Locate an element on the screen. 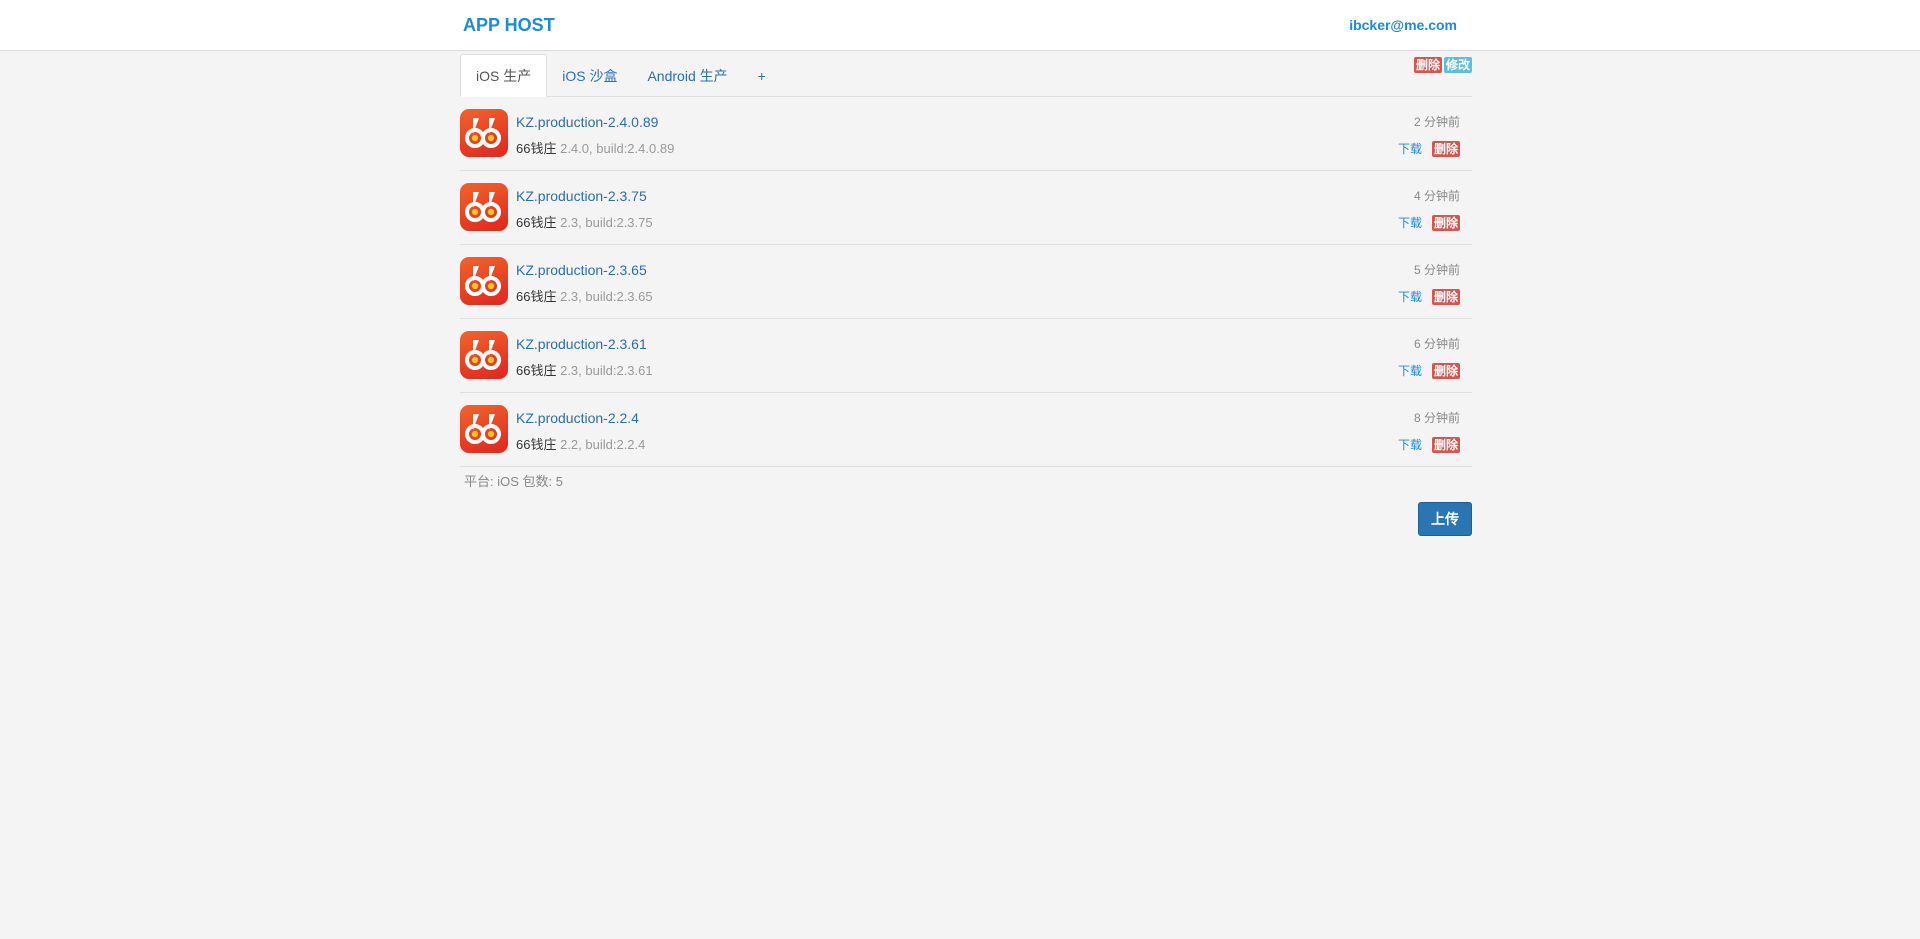 The image size is (1920, 939). upload-button: 上传 is located at coordinates (1445, 519).